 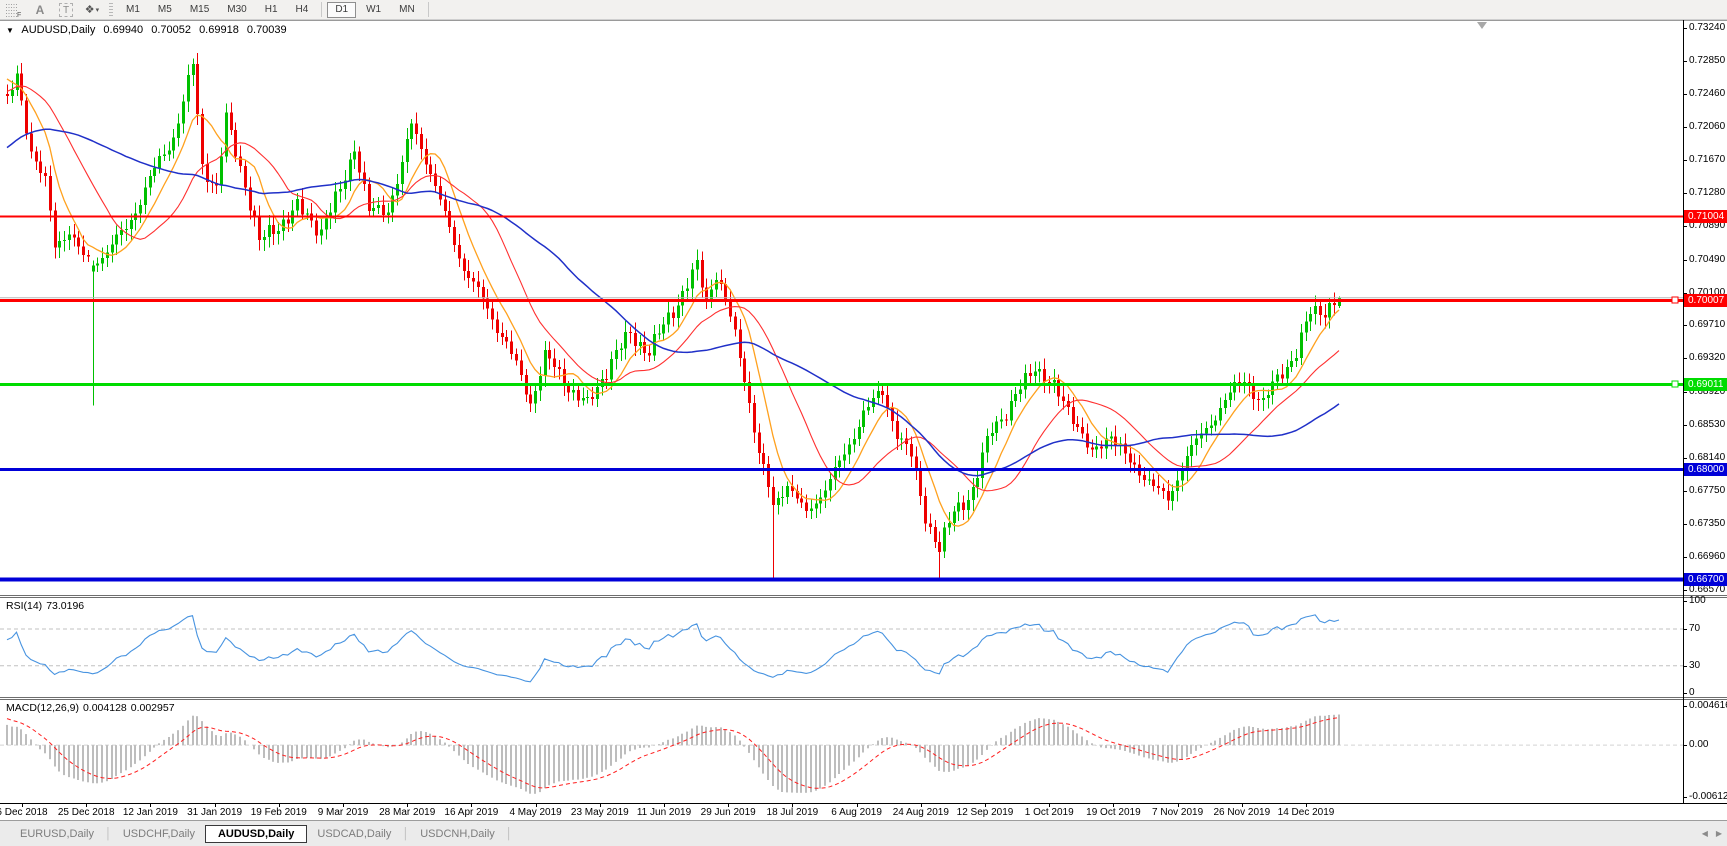 I want to click on rsi-indicator-label: RSI(14) 73.0196, so click(x=47, y=606).